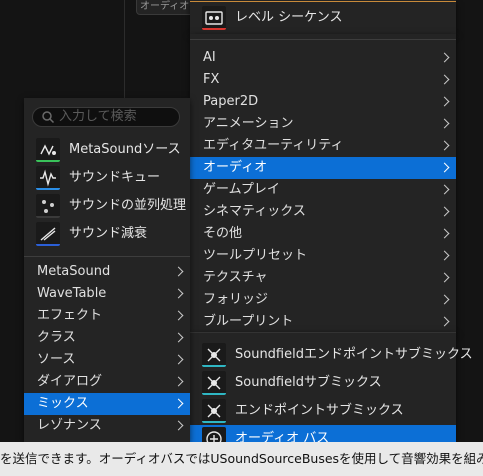  What do you see at coordinates (107, 404) in the screenshot?
I see `subcategory-item: ミックス` at bounding box center [107, 404].